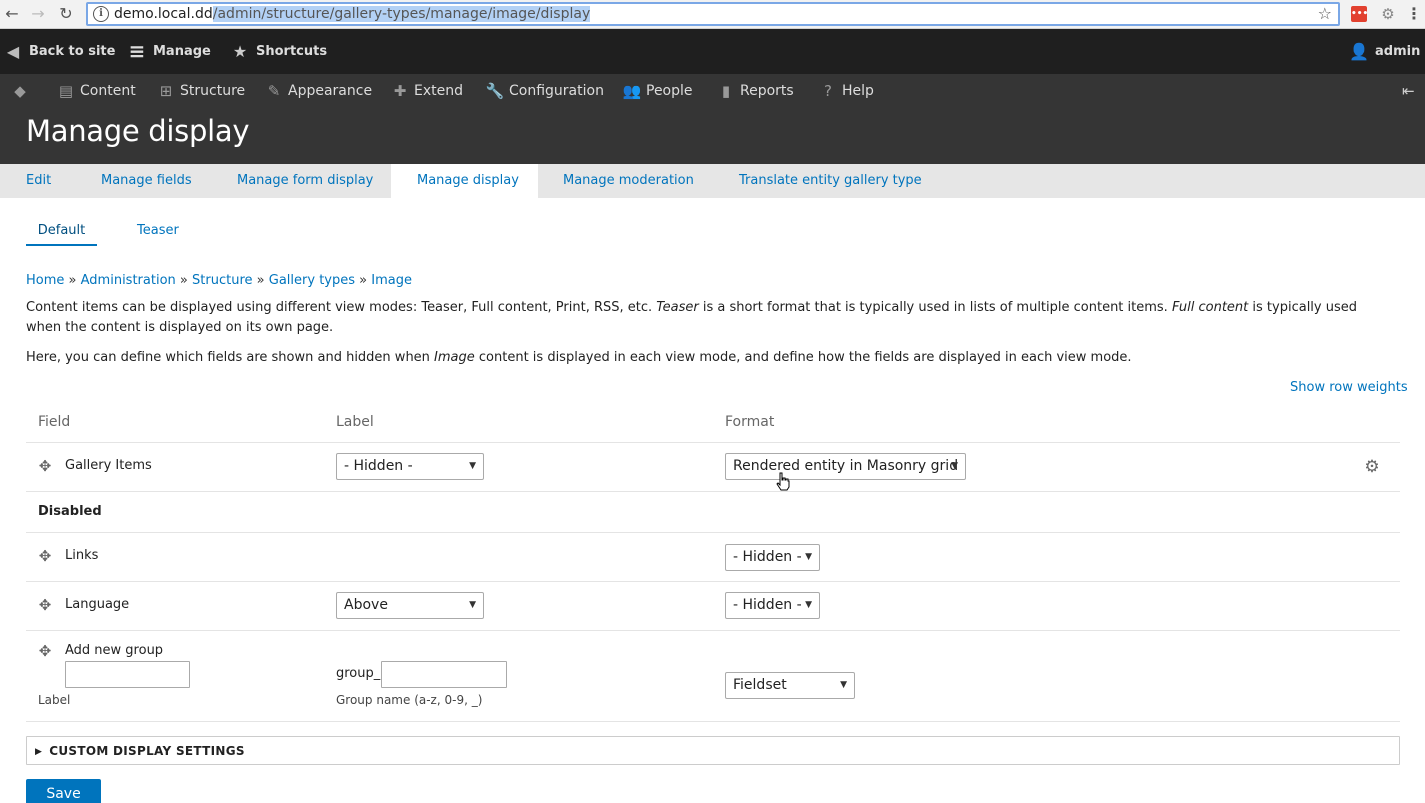 Image resolution: width=1425 pixels, height=803 pixels. What do you see at coordinates (158, 231) in the screenshot?
I see `tab-teaser: Teaser` at bounding box center [158, 231].